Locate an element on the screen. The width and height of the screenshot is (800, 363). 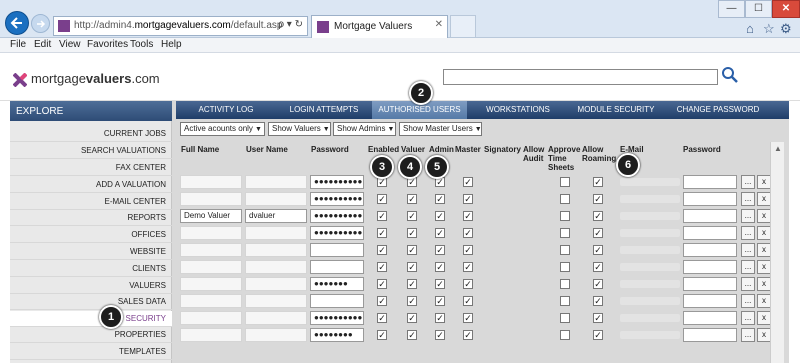
site-search-input is located at coordinates (580, 77).